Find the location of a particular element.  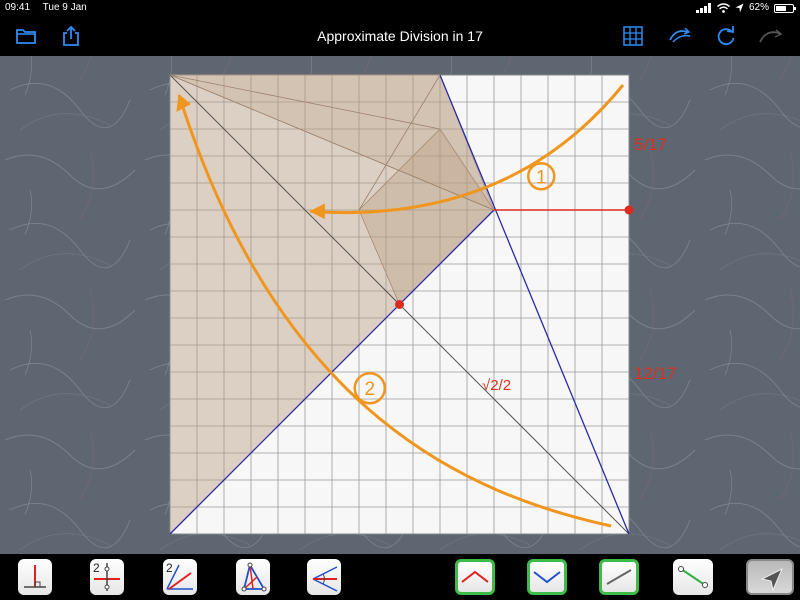

triangle-tool-icon is located at coordinates (253, 577).